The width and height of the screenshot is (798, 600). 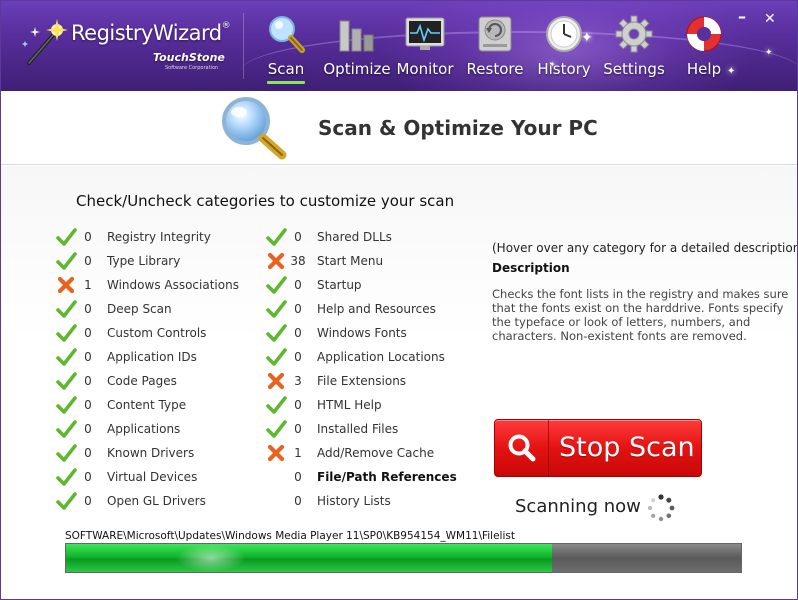 What do you see at coordinates (152, 357) in the screenshot?
I see `category-name: Application IDs` at bounding box center [152, 357].